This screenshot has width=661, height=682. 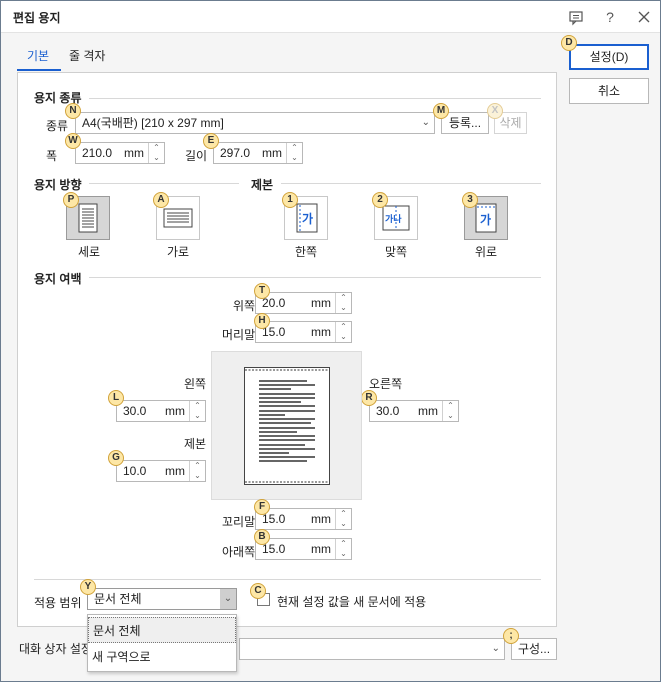 I want to click on apply-range-dropdown-list: 문서 전체 새 구역으로, so click(x=162, y=643).